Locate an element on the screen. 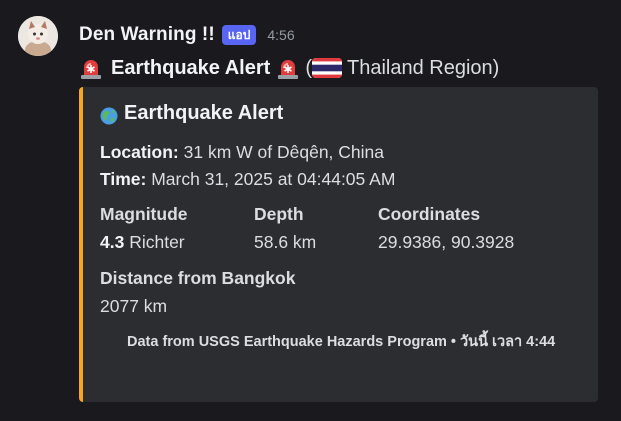  field-coordinates: Coordinates 29.9386, 90.3928 is located at coordinates (446, 228).